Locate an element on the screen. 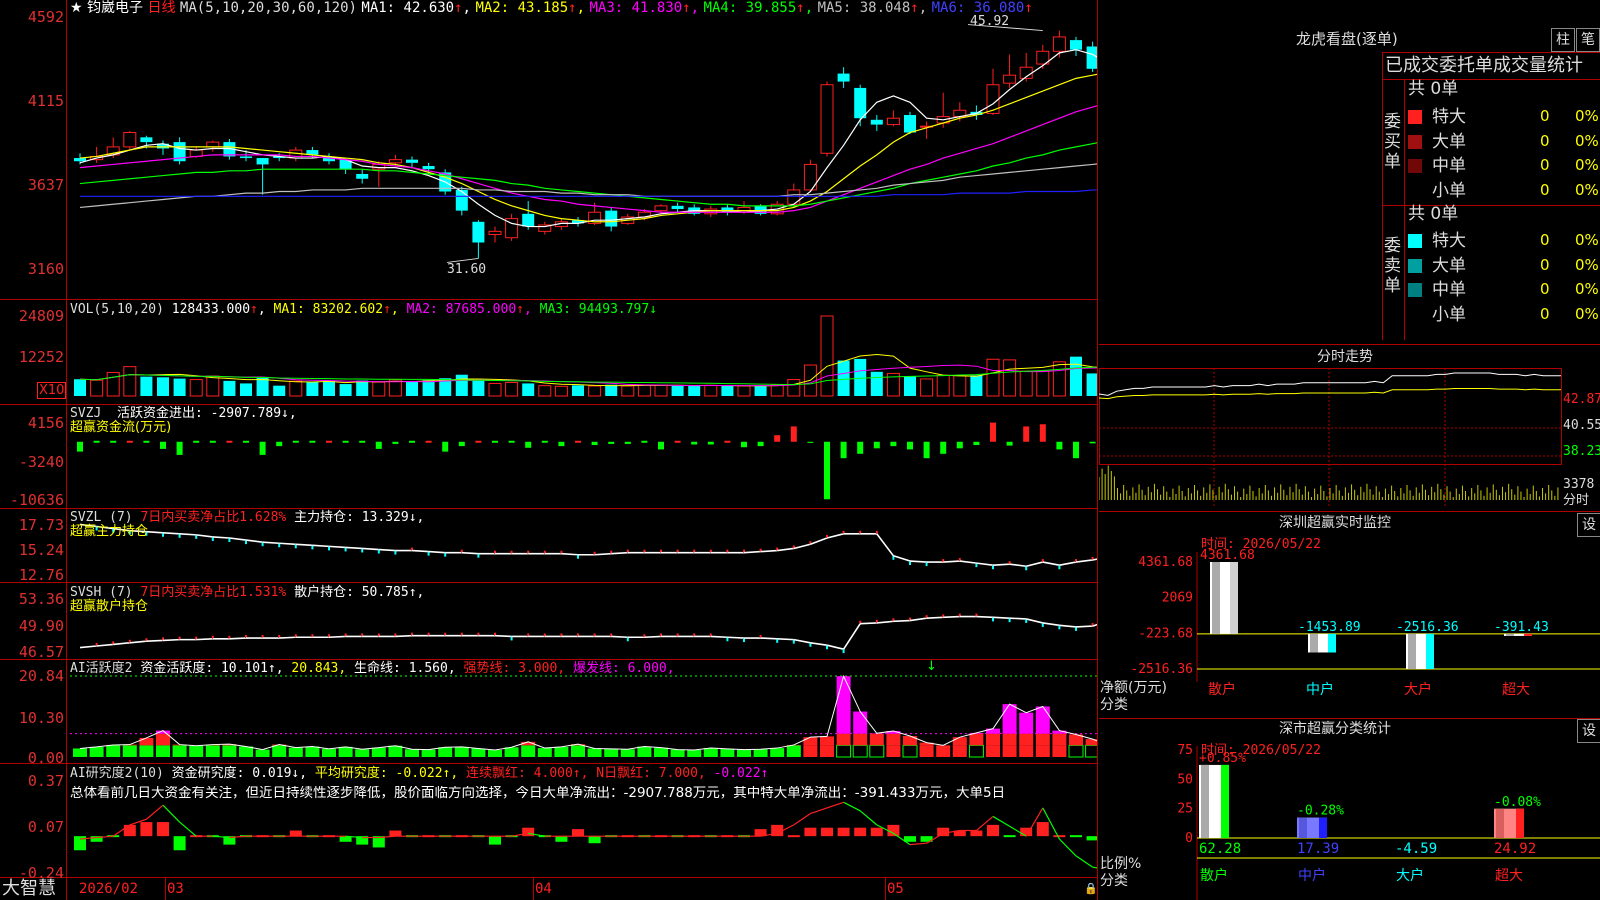 The image size is (1600, 900). classify-top-label: -0.28% is located at coordinates (1320, 811).